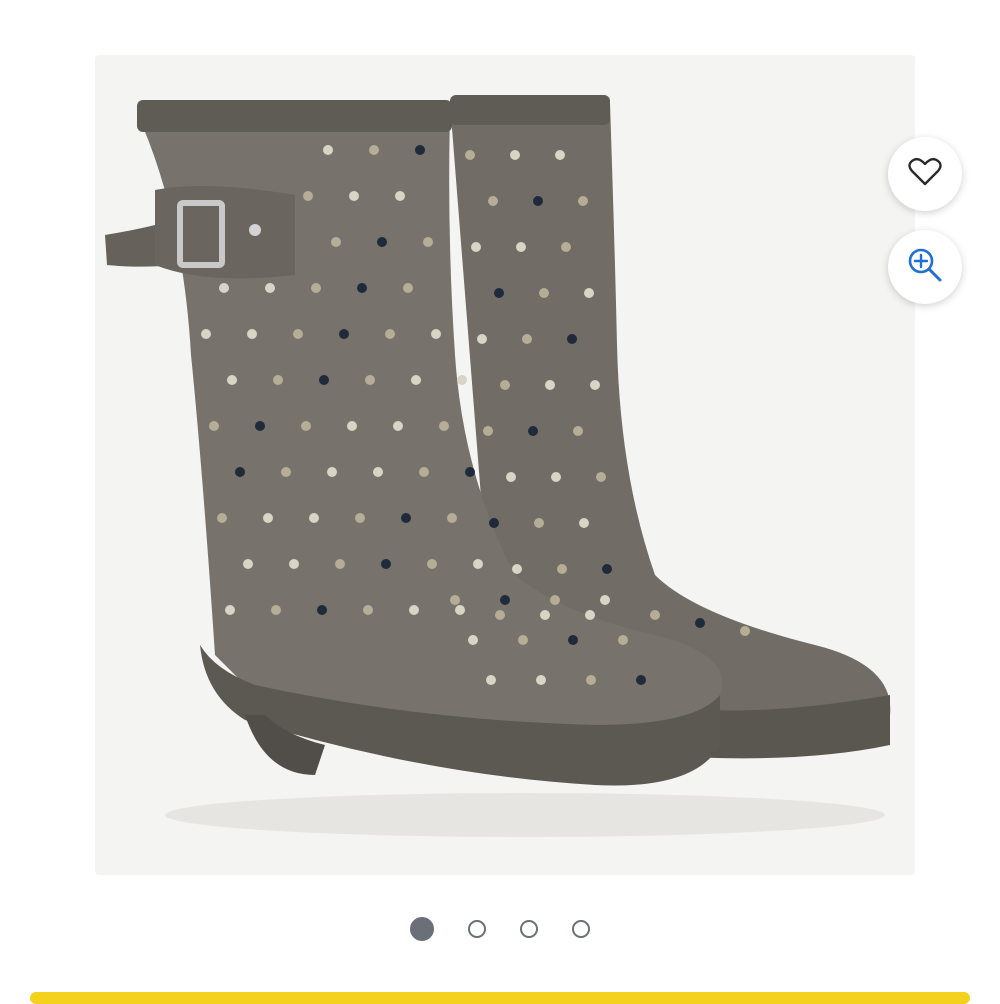 The width and height of the screenshot is (1000, 1004). Describe the element at coordinates (500, 929) in the screenshot. I see `image-pagination` at that location.